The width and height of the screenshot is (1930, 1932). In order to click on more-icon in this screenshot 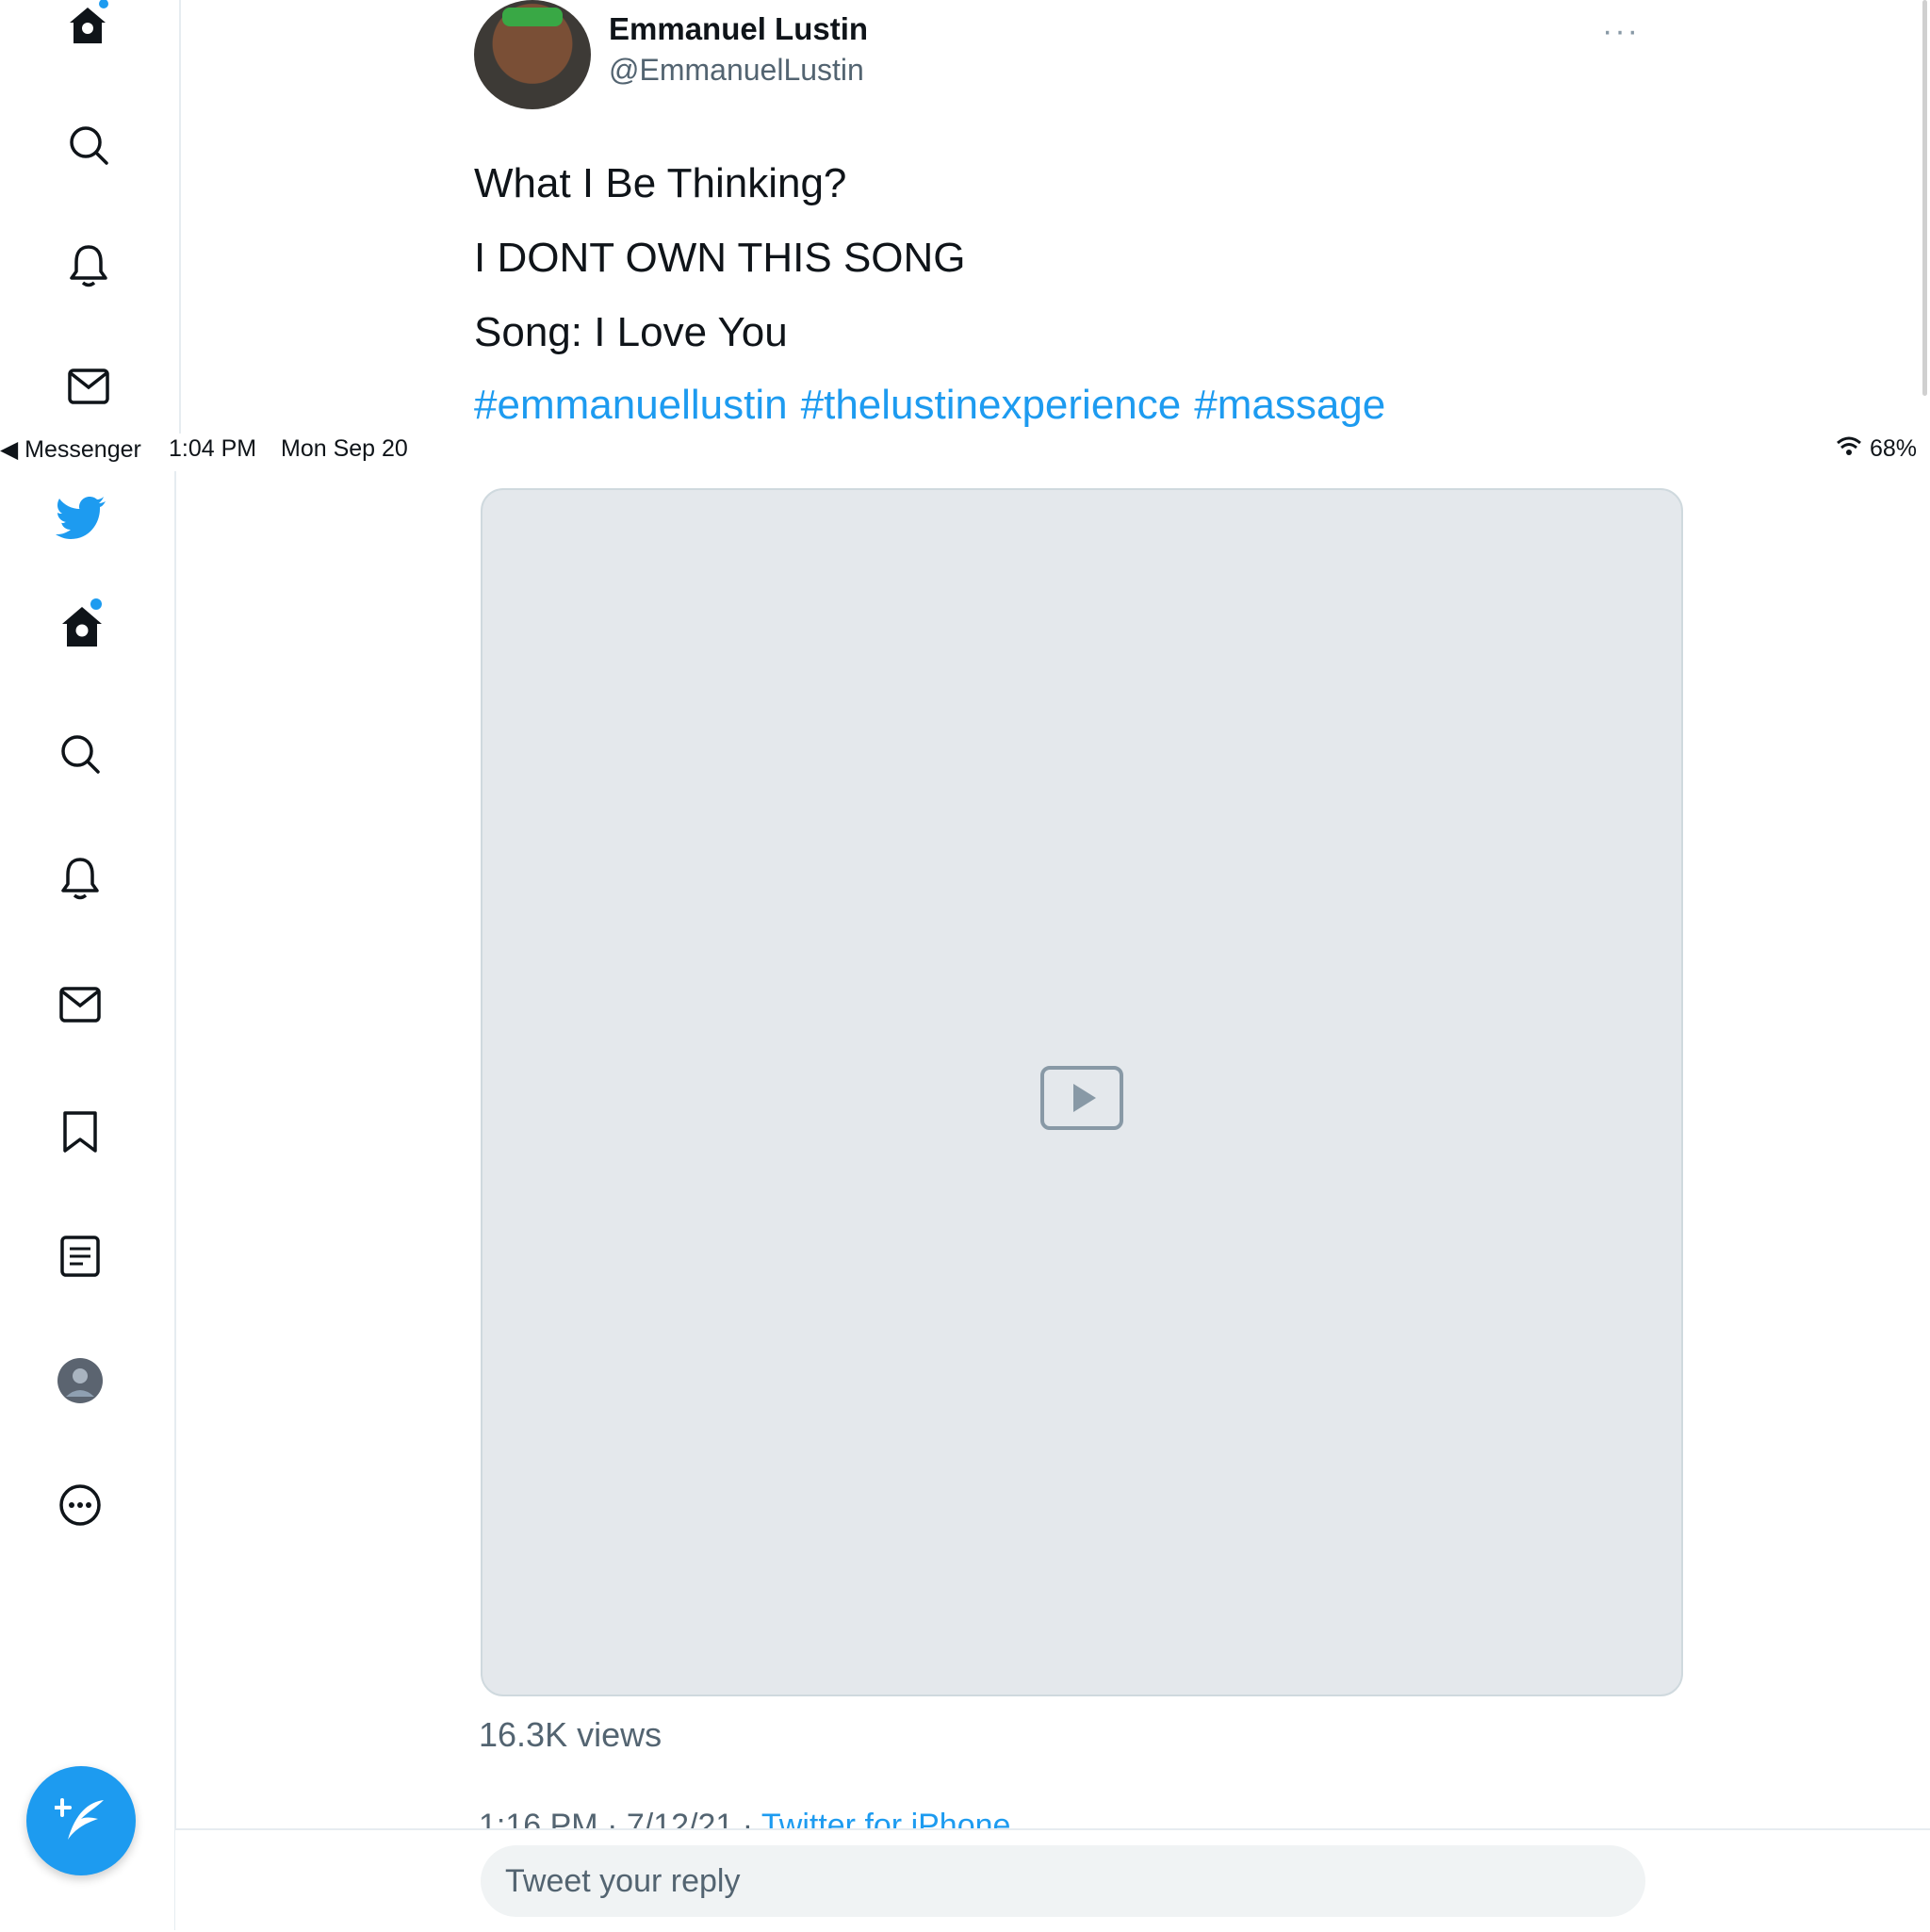, I will do `click(80, 1505)`.